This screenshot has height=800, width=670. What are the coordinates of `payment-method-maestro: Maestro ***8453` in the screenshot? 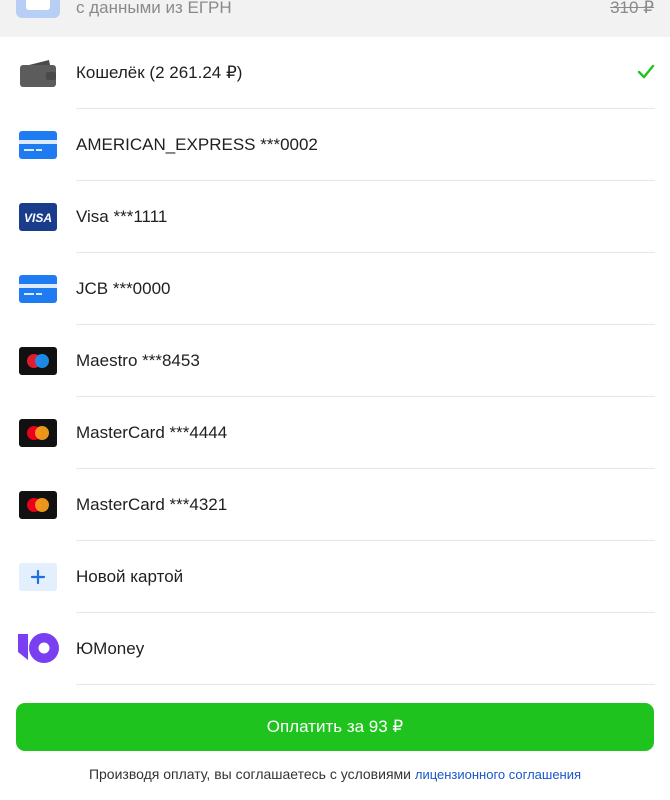 It's located at (335, 361).